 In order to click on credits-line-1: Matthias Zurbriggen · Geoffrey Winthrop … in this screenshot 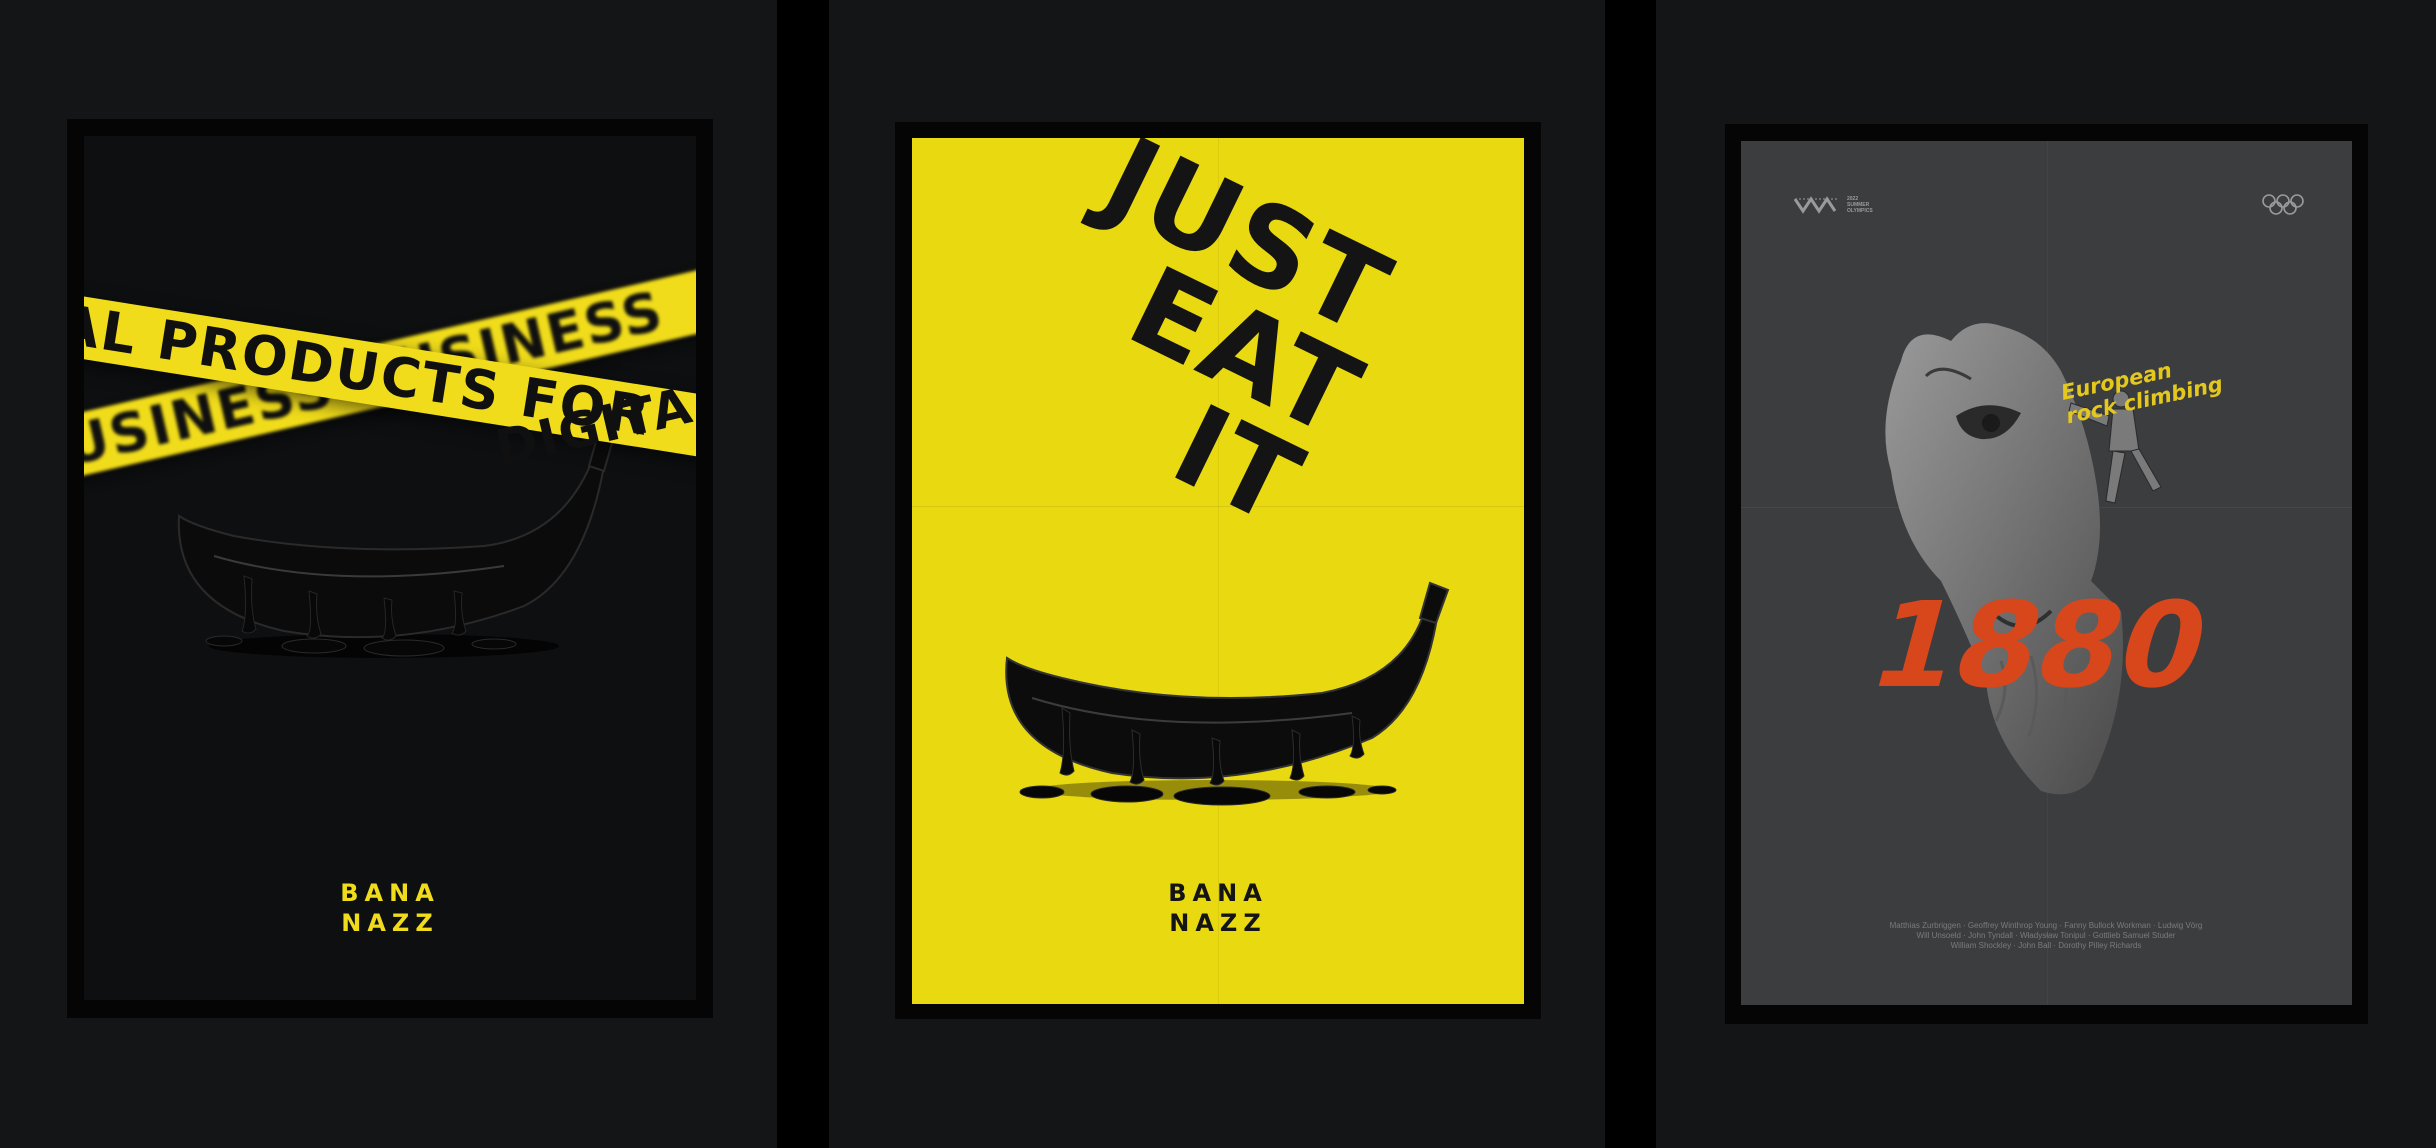, I will do `click(2046, 925)`.